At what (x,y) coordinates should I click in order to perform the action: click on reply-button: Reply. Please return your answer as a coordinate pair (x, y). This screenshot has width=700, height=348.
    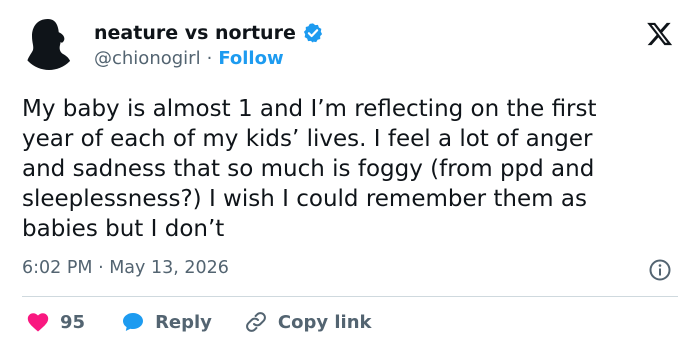
    Looking at the image, I should click on (166, 322).